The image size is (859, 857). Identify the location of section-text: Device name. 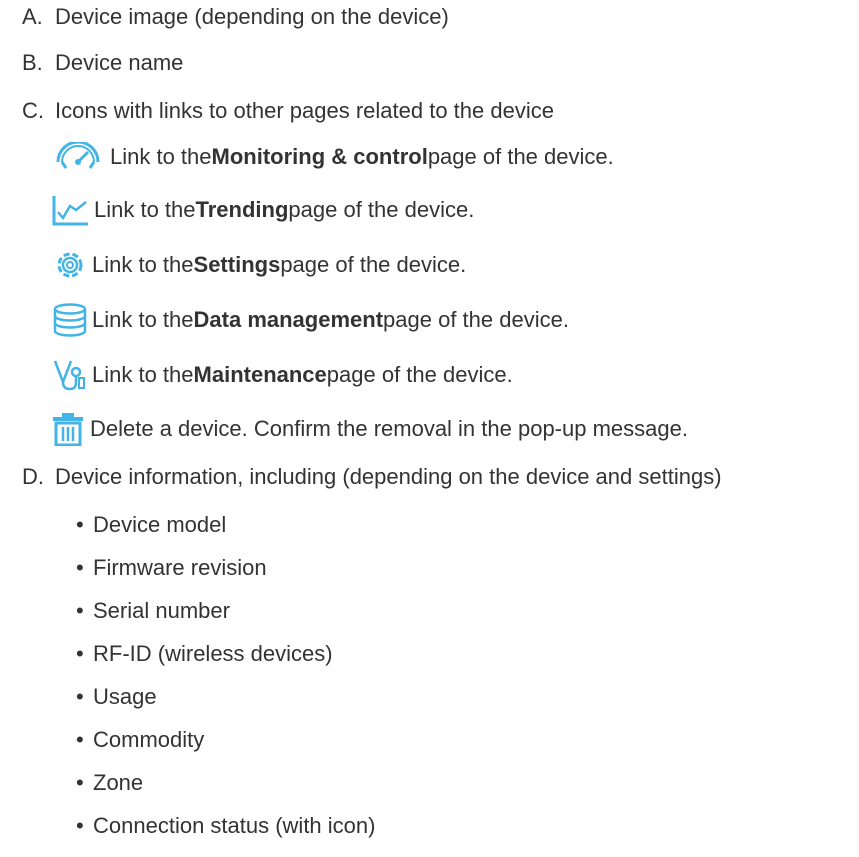
(119, 62).